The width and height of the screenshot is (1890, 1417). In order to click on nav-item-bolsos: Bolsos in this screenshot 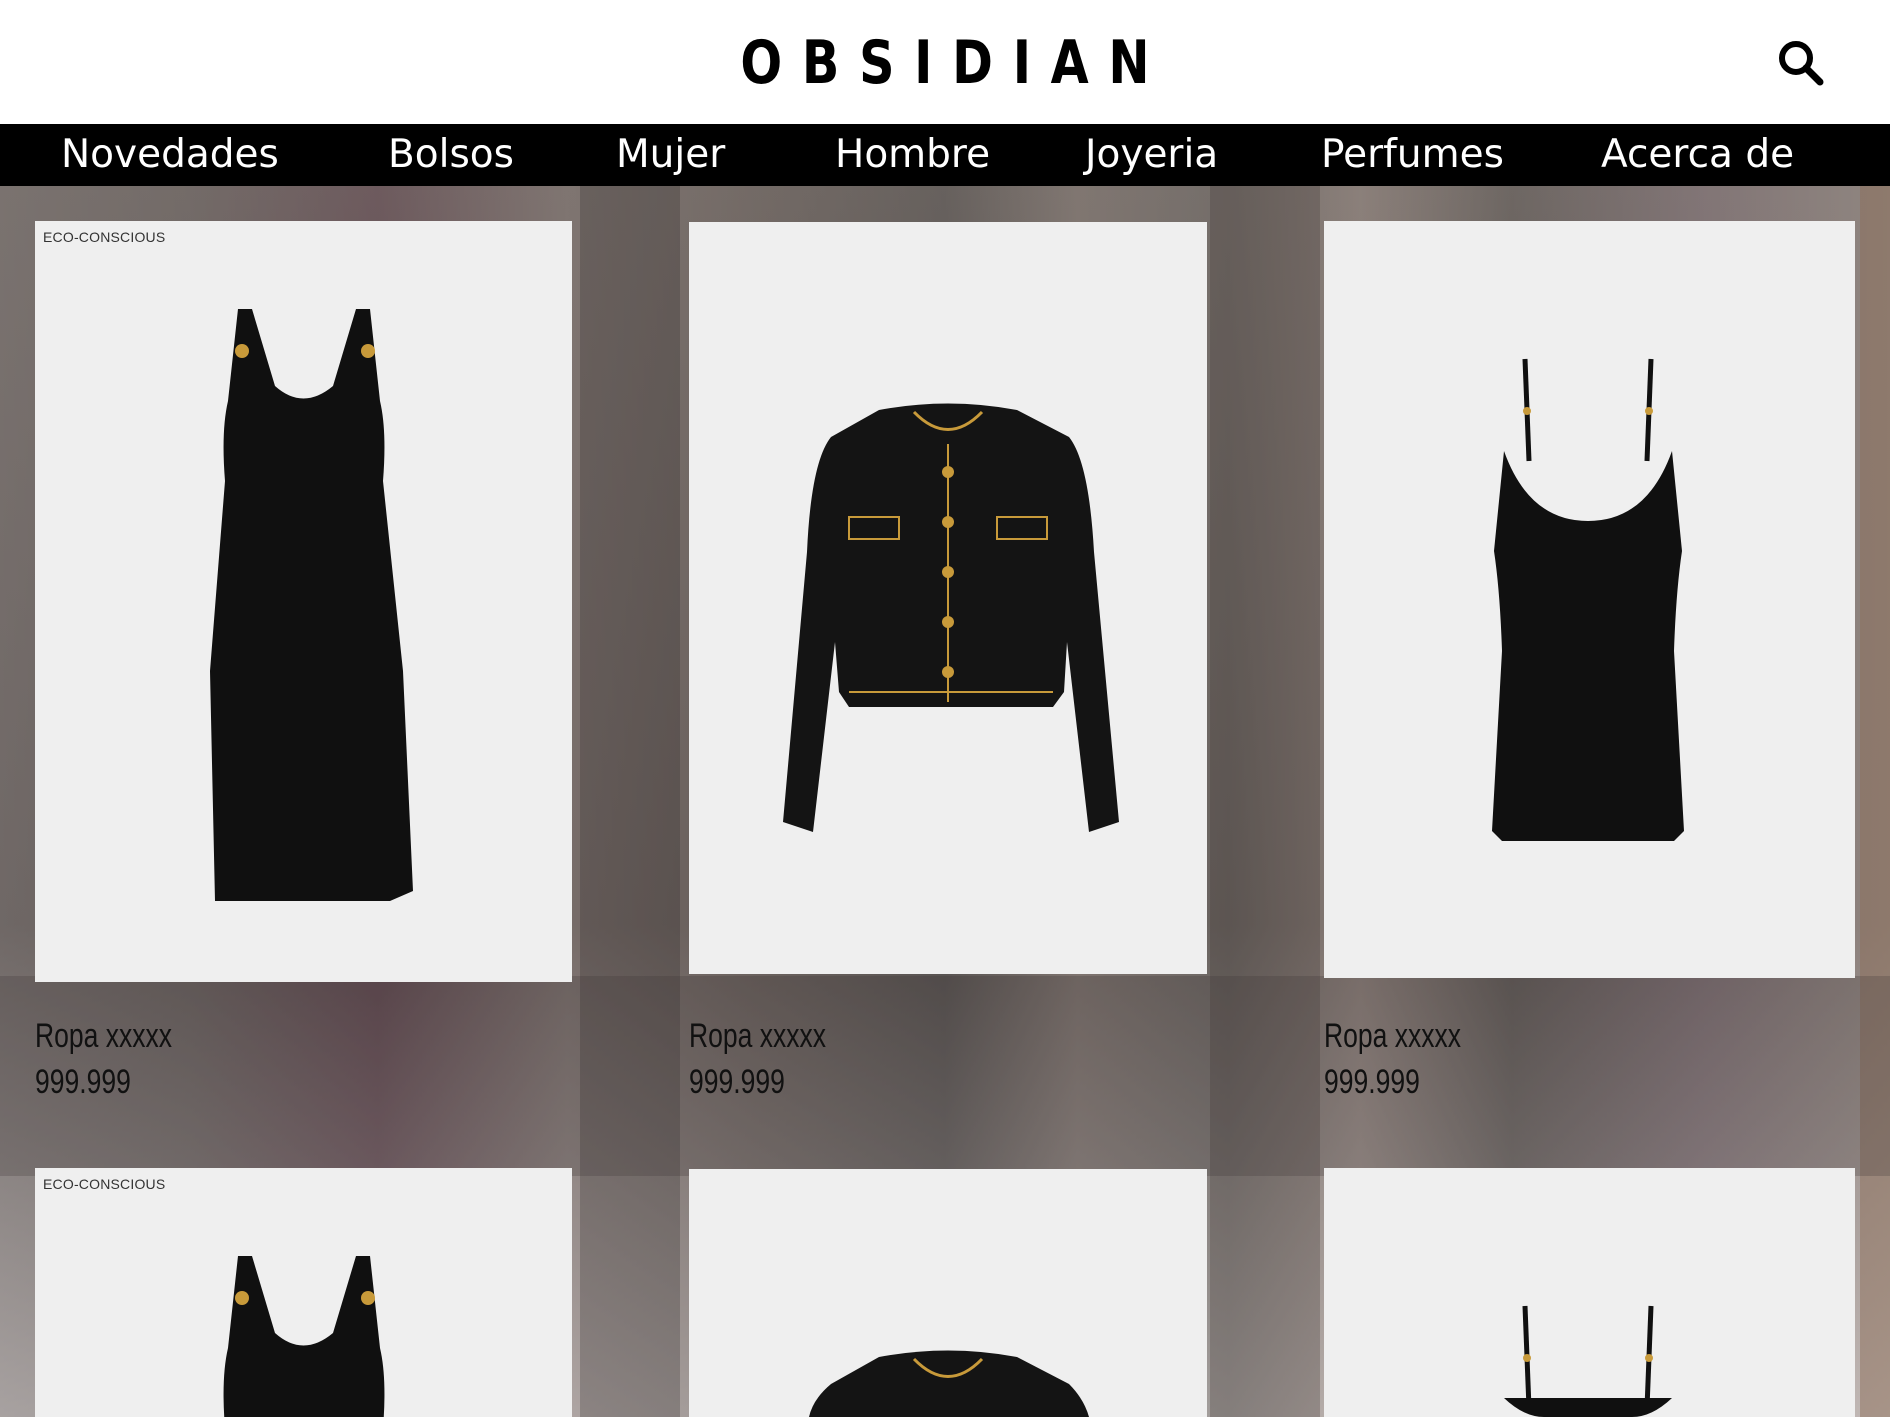, I will do `click(451, 155)`.